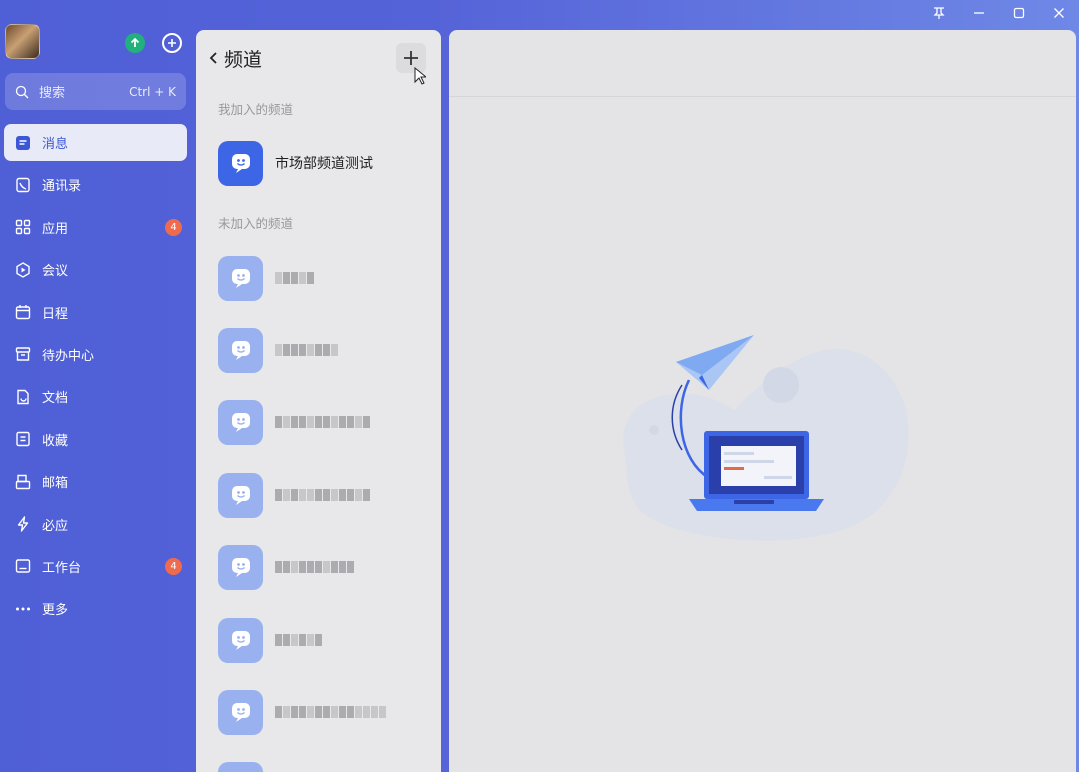 The image size is (1079, 772). I want to click on back-button: 频道, so click(235, 58).